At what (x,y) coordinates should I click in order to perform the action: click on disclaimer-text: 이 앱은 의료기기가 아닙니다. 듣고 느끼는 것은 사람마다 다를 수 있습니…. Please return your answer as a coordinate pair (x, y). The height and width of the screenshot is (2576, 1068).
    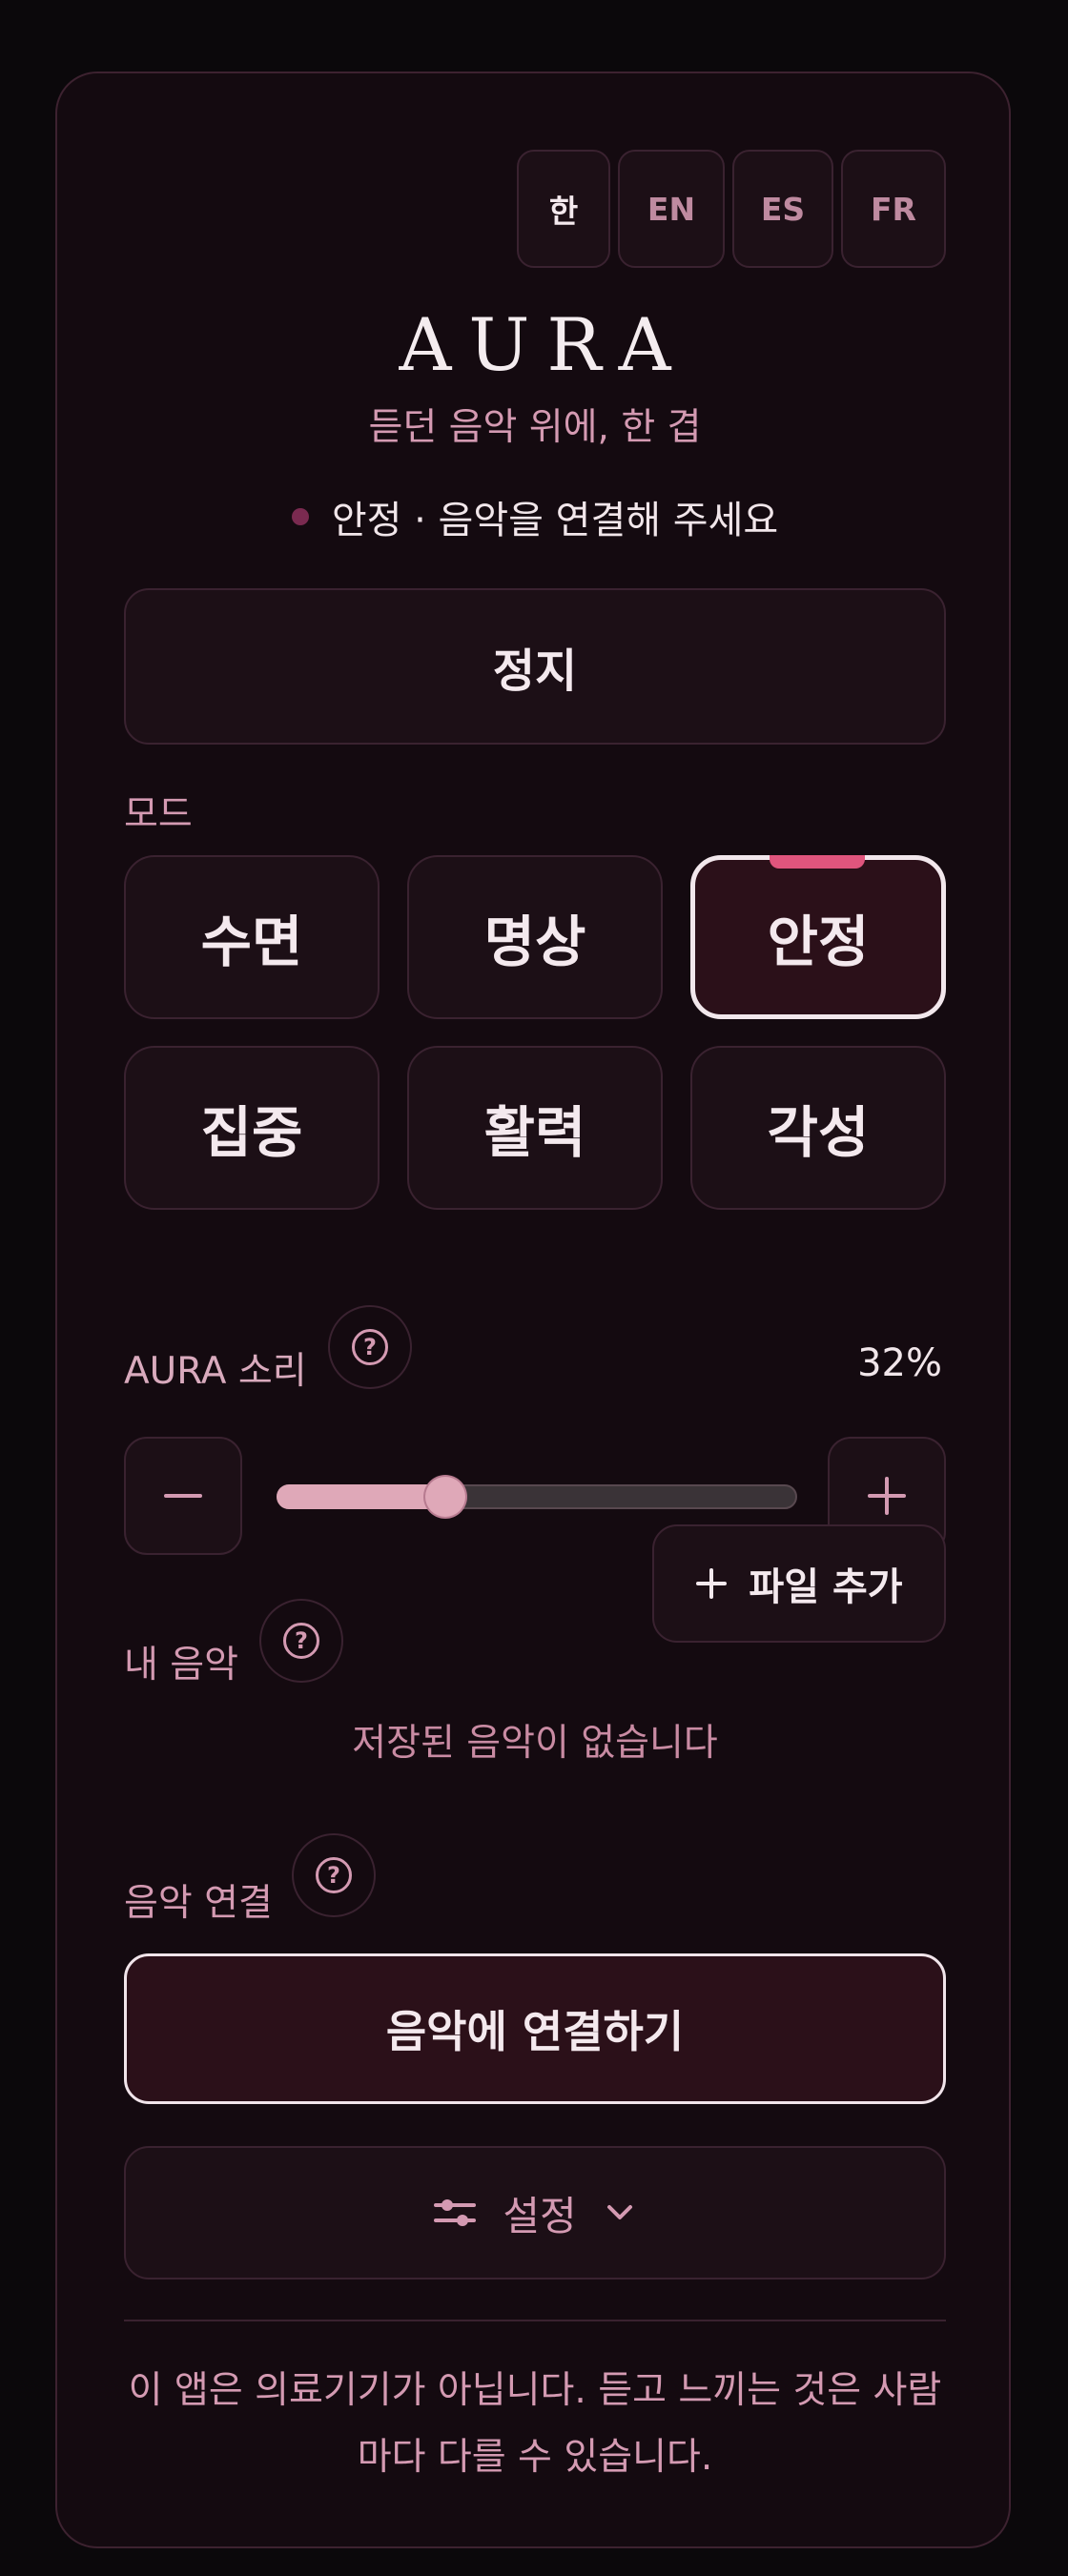
    Looking at the image, I should click on (535, 2424).